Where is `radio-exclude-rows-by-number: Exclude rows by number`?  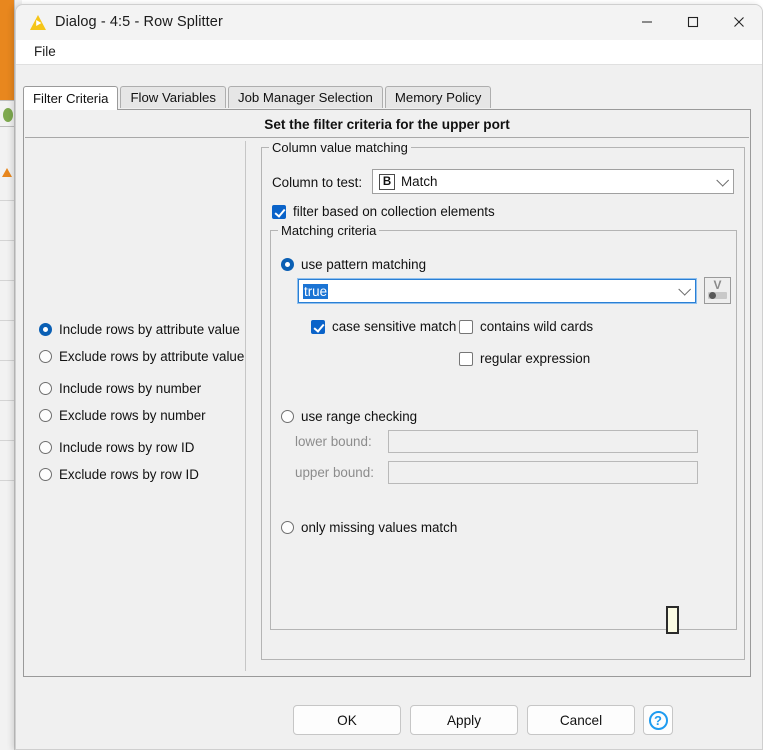 radio-exclude-rows-by-number: Exclude rows by number is located at coordinates (141, 415).